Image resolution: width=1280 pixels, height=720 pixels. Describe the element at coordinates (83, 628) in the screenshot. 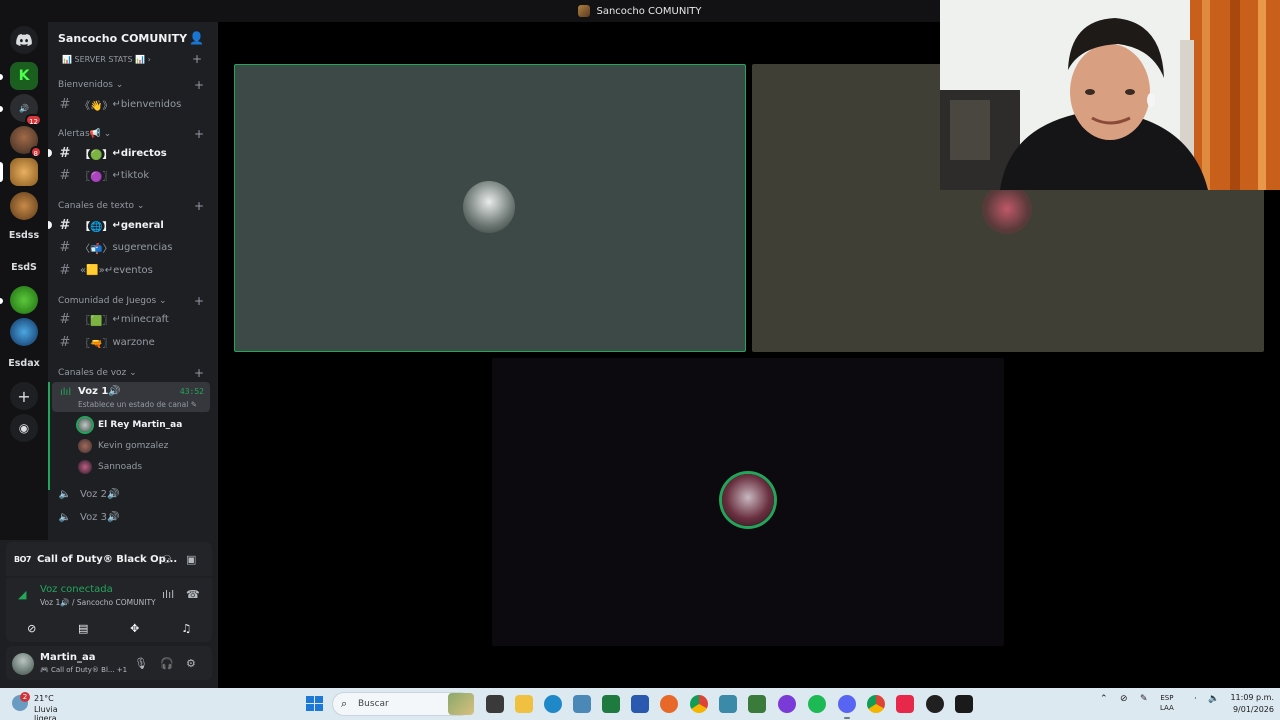

I see `share-screen-icon: ▤` at that location.